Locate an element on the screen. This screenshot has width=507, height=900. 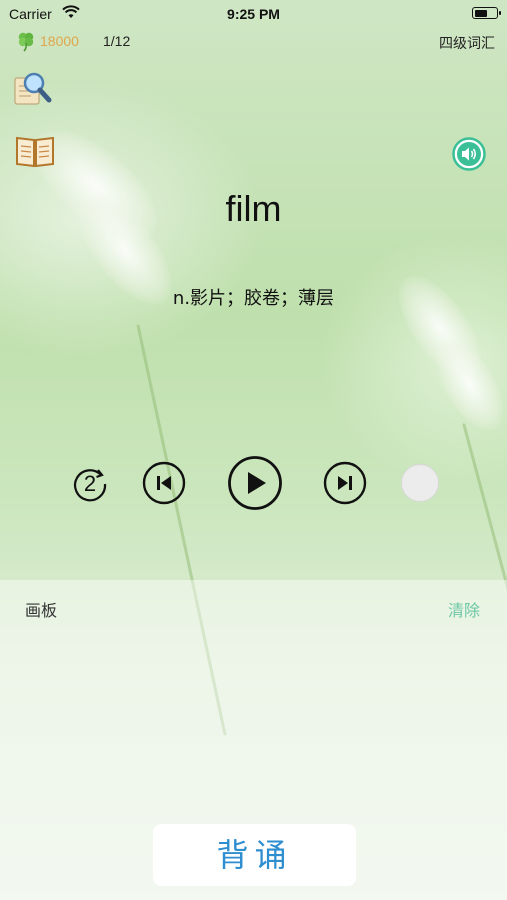
score-value: 18000 is located at coordinates (59, 41).